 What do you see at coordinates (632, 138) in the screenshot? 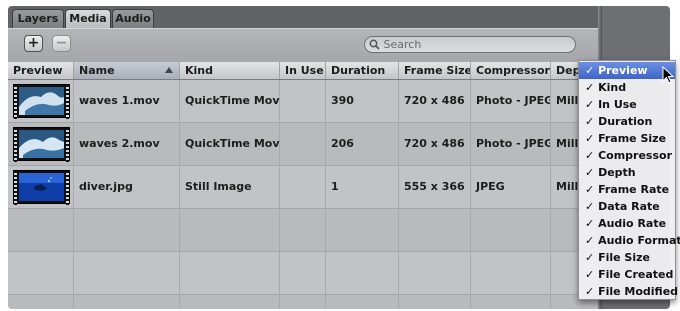
I see `menu-item-label: Frame Size` at bounding box center [632, 138].